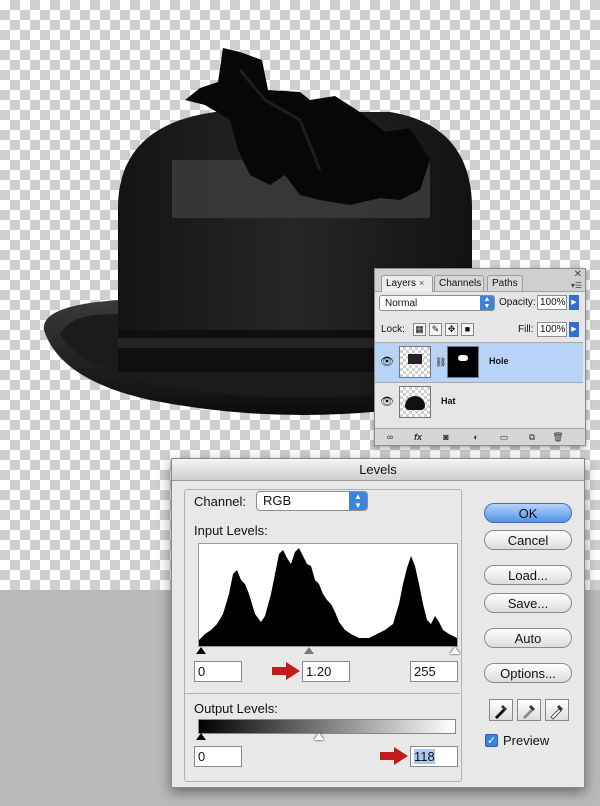  What do you see at coordinates (479, 402) in the screenshot?
I see `layer-row-hat: 👁 Hat` at bounding box center [479, 402].